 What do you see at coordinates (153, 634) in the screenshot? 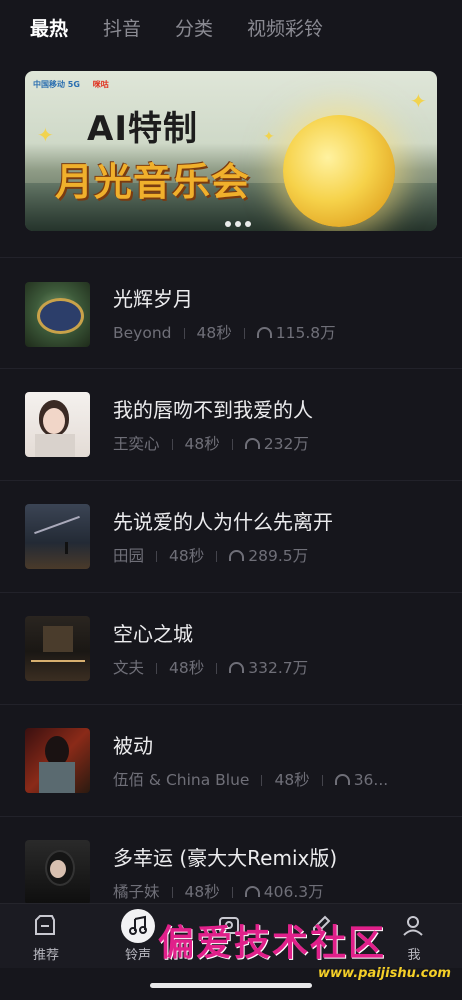
I see `song-title: 空心之城` at bounding box center [153, 634].